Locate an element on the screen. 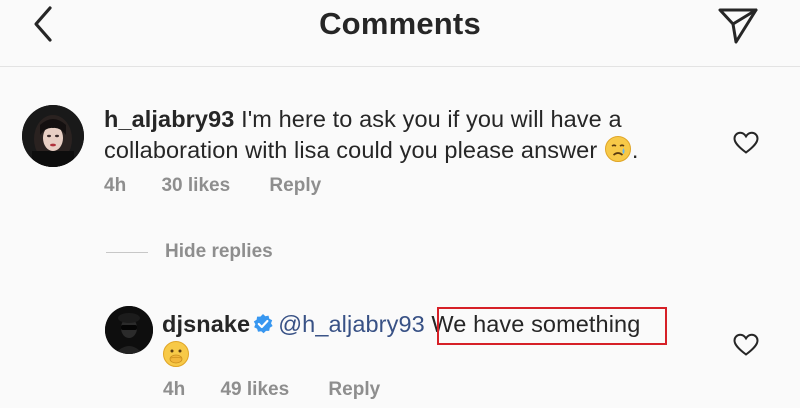 Image resolution: width=800 pixels, height=408 pixels. comment-time: 4h is located at coordinates (115, 185).